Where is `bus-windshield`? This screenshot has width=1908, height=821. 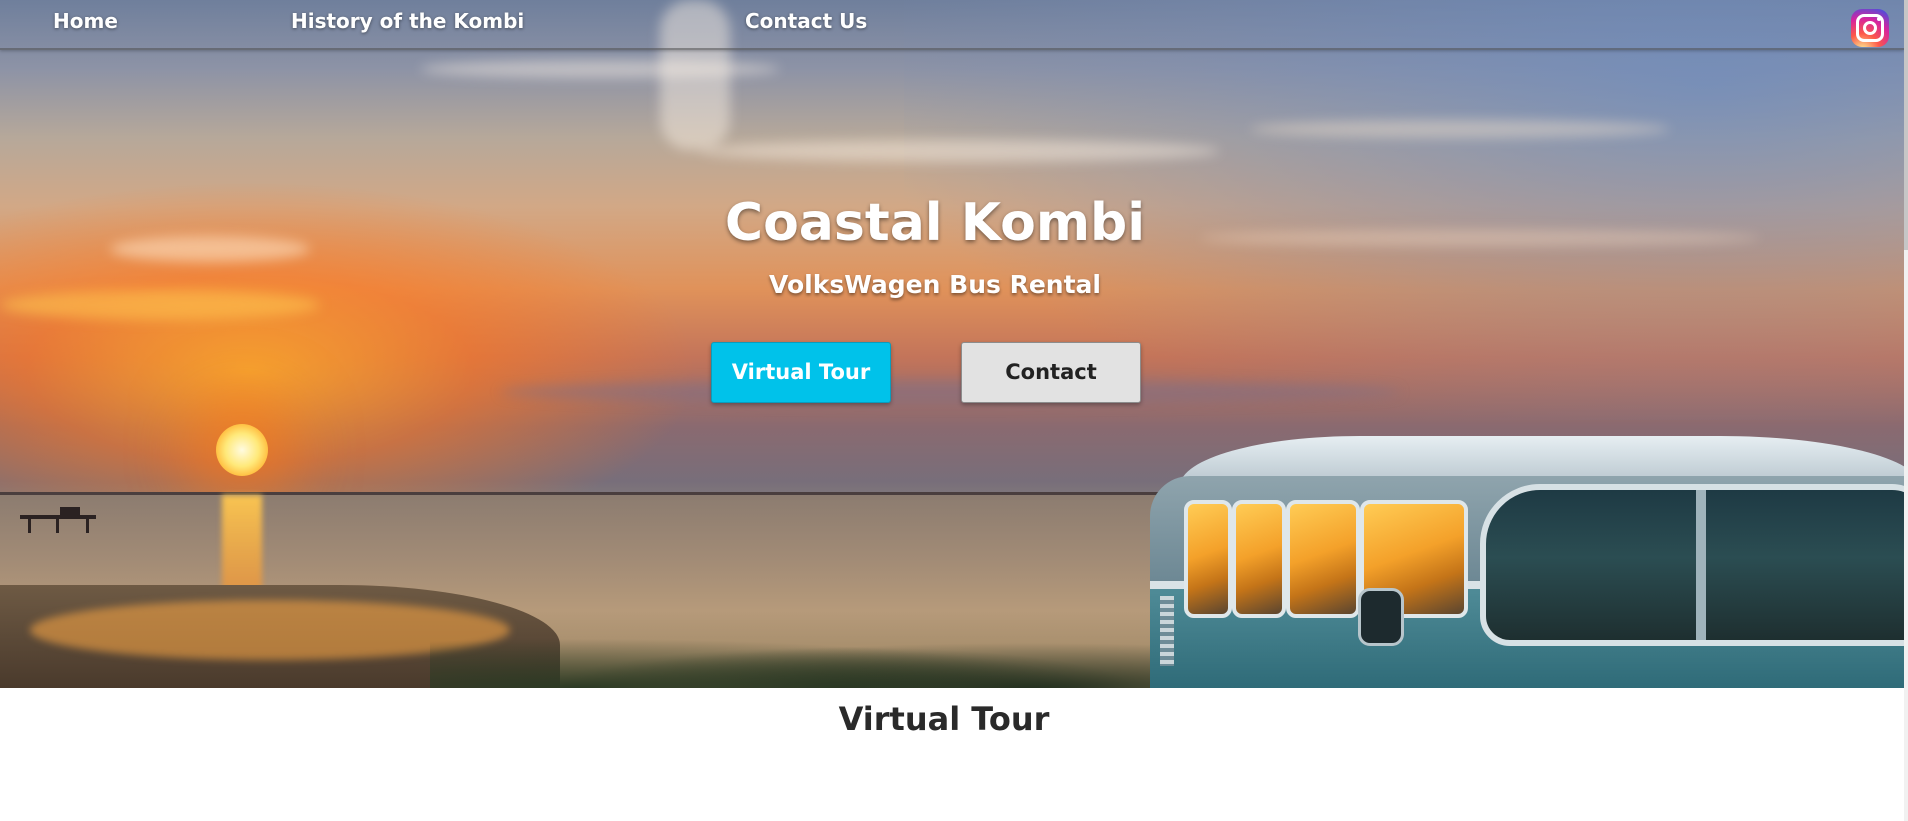
bus-windshield is located at coordinates (1692, 565).